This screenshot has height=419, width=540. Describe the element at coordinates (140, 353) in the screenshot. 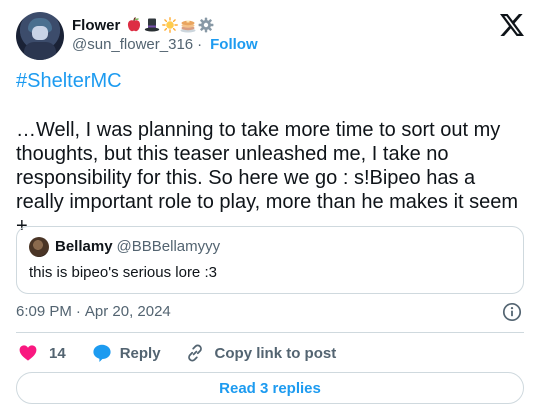

I see `reply-label: Reply` at that location.